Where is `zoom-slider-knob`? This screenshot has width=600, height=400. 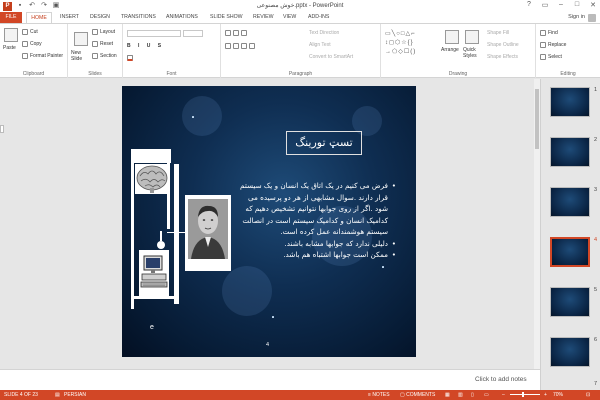 zoom-slider-knob is located at coordinates (523, 394).